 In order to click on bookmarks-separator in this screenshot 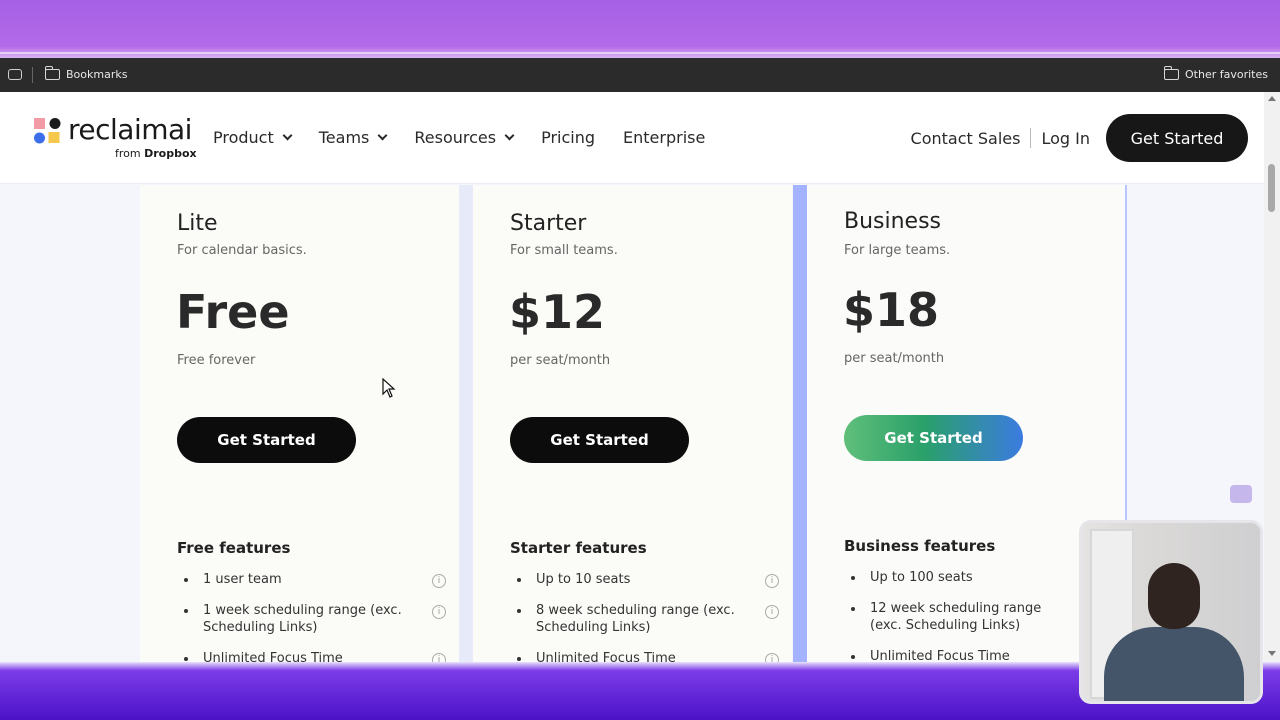, I will do `click(32, 75)`.